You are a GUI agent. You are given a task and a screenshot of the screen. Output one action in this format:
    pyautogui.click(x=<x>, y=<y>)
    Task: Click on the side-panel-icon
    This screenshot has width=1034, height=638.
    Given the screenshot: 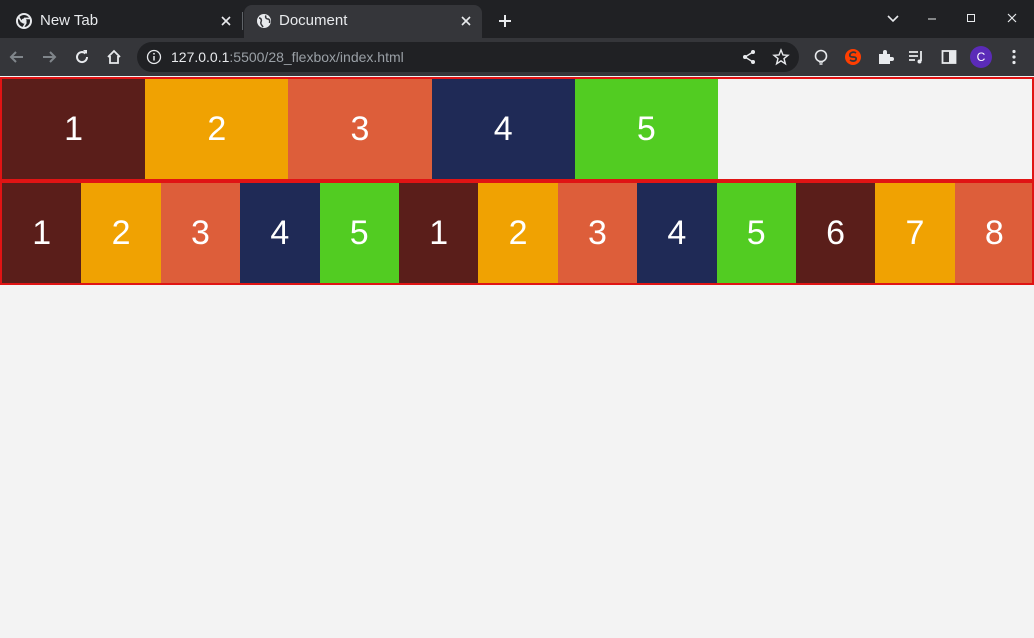 What is the action you would take?
    pyautogui.click(x=949, y=57)
    